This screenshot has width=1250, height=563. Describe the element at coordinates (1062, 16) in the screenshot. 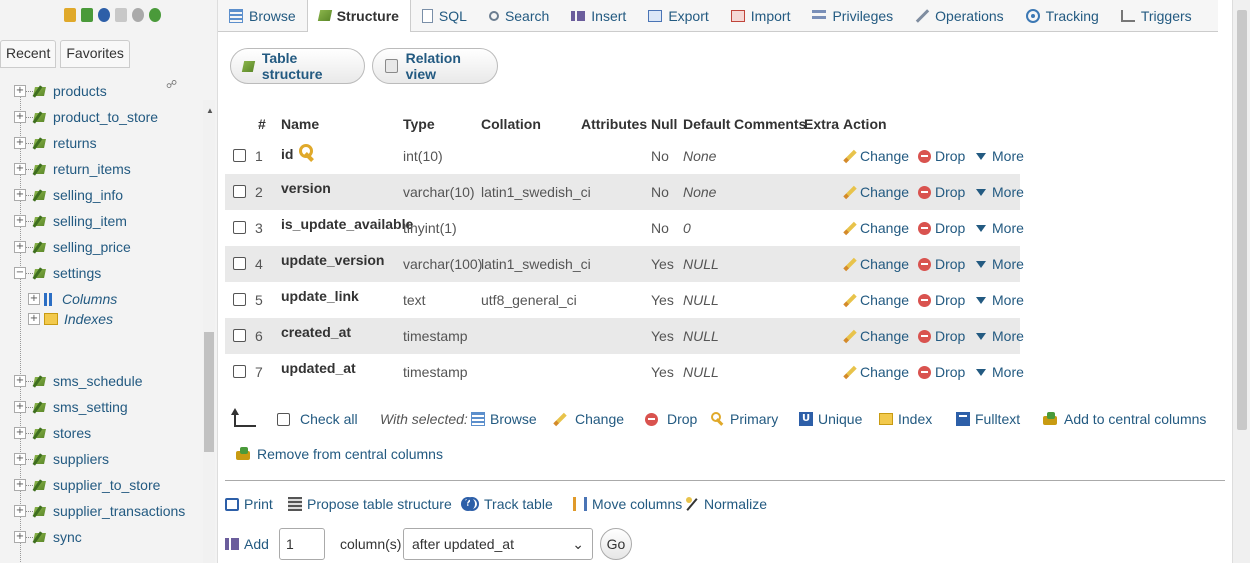

I see `tab-tracking: Tracking` at that location.